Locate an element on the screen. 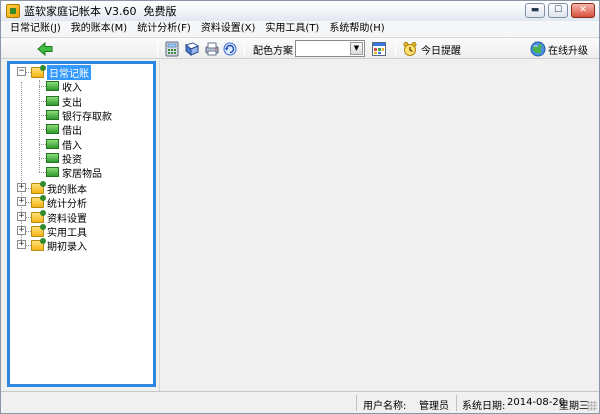  tree-node-household: 家居物品 is located at coordinates (74, 172).